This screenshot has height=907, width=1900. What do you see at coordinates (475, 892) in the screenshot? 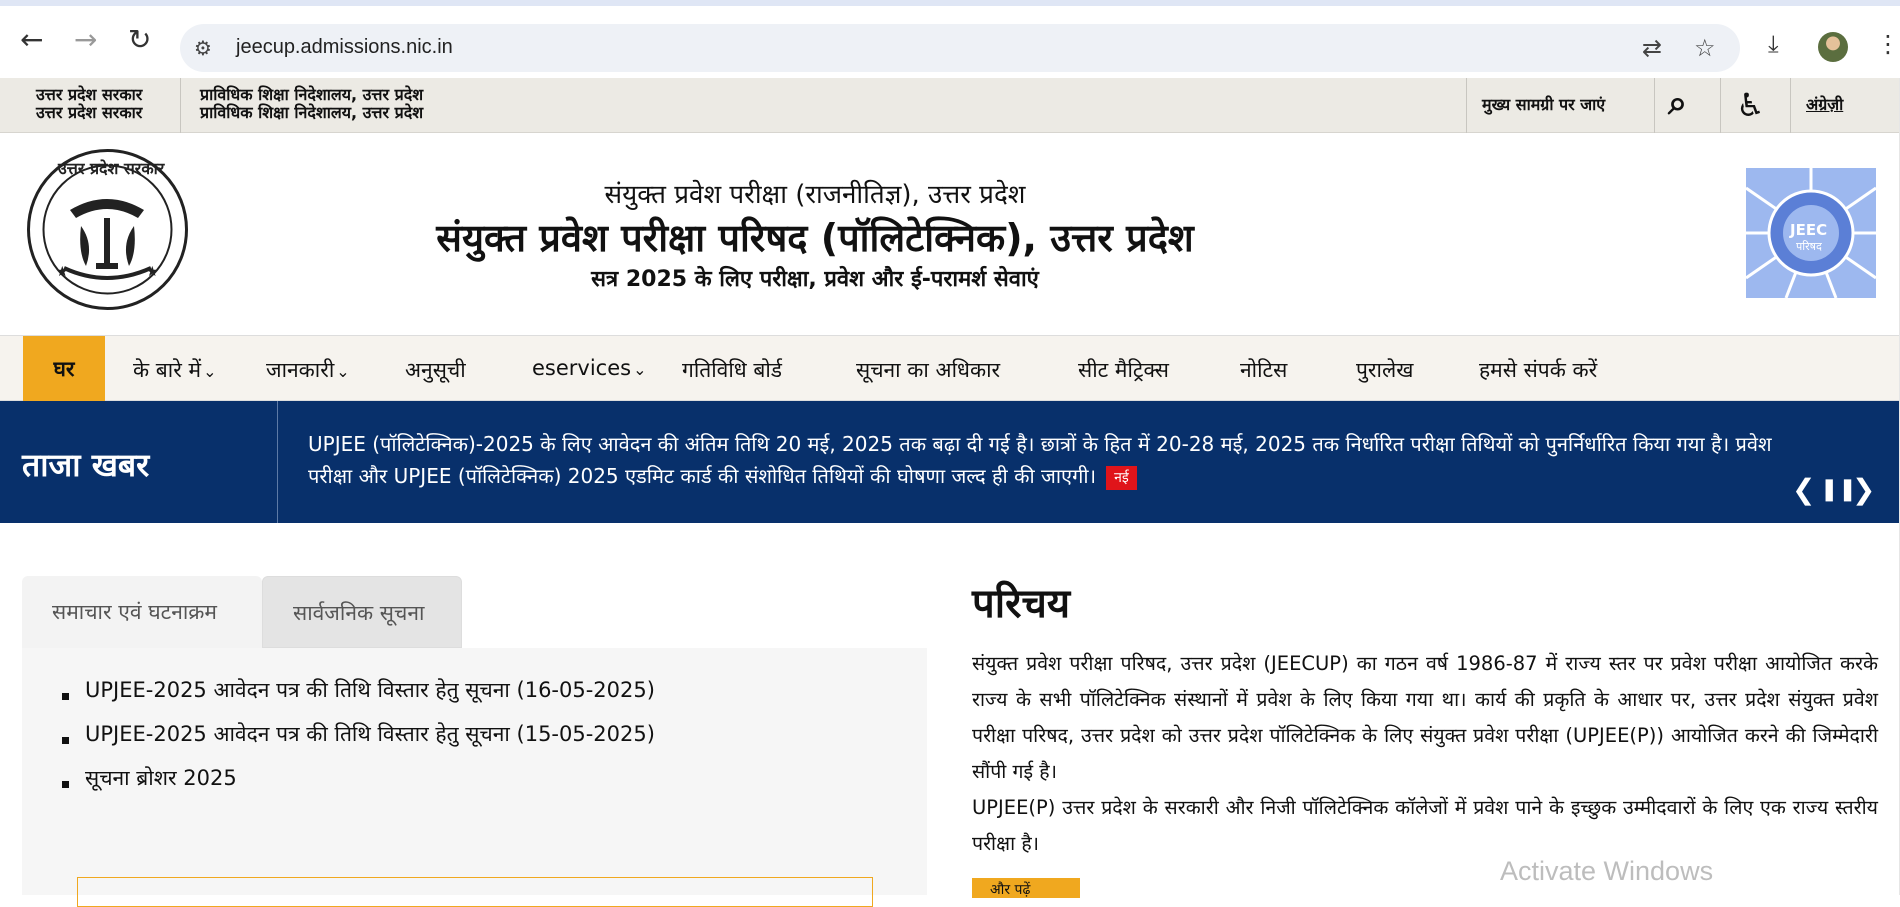
I see `highlight-box` at bounding box center [475, 892].